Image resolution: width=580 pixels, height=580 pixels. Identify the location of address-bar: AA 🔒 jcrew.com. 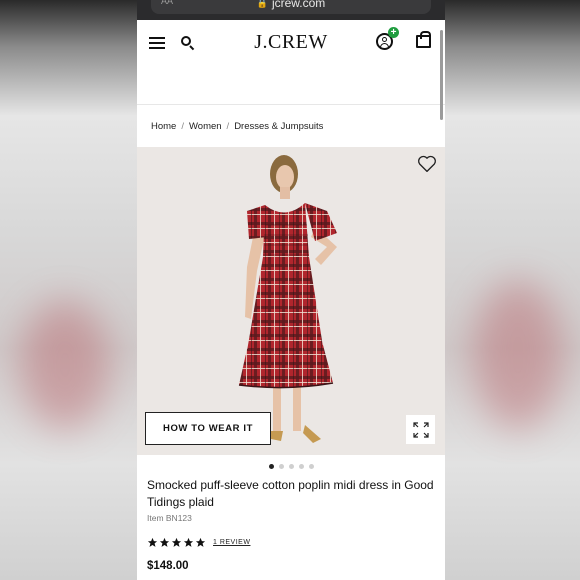
(291, 7).